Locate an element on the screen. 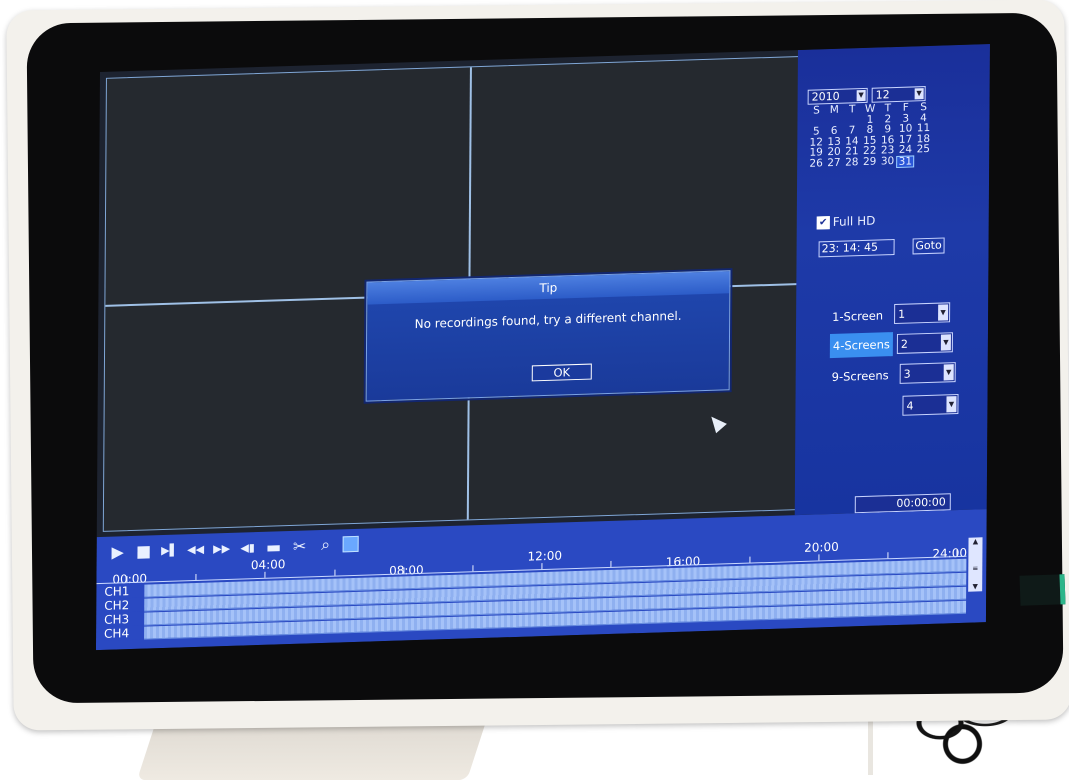 The width and height of the screenshot is (1069, 780). calendar-week: 26 27 28 29 30 31 is located at coordinates (869, 162).